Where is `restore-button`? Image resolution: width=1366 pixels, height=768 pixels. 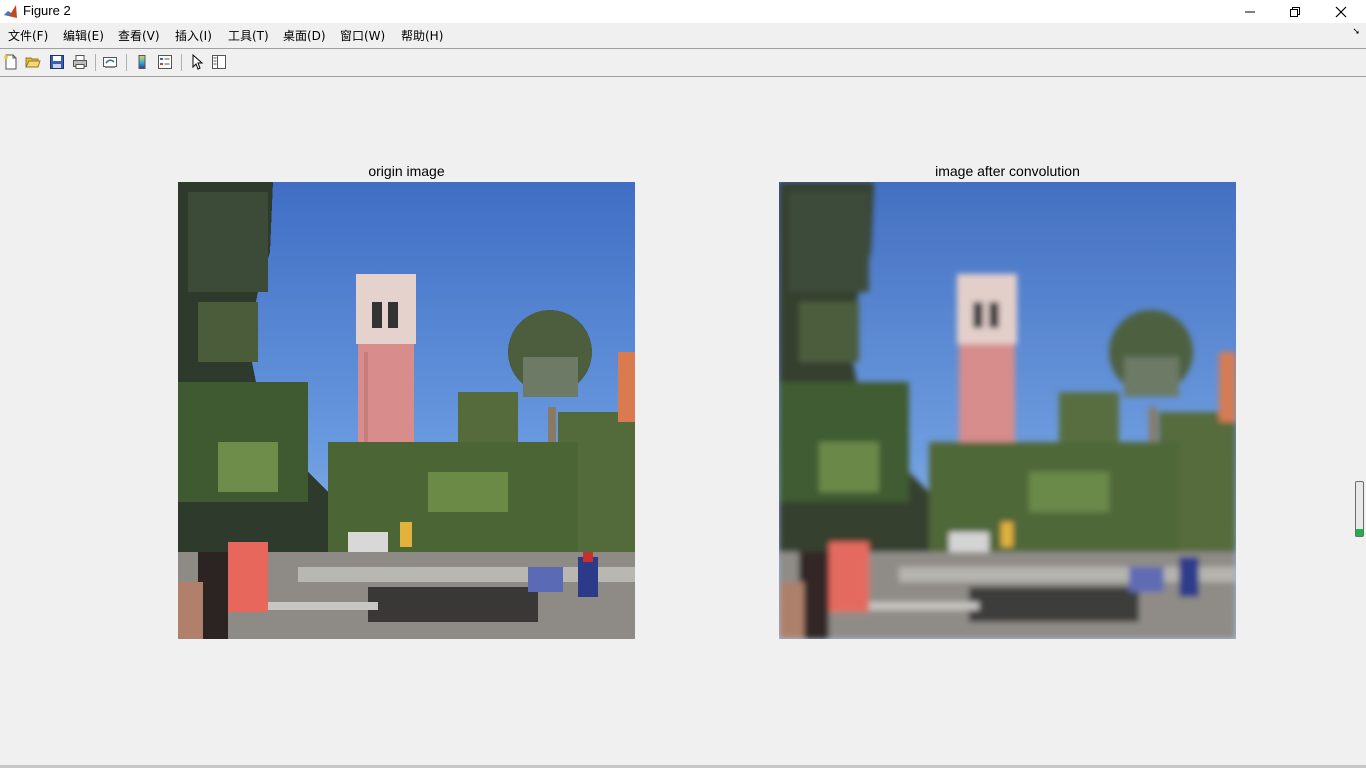 restore-button is located at coordinates (1295, 11).